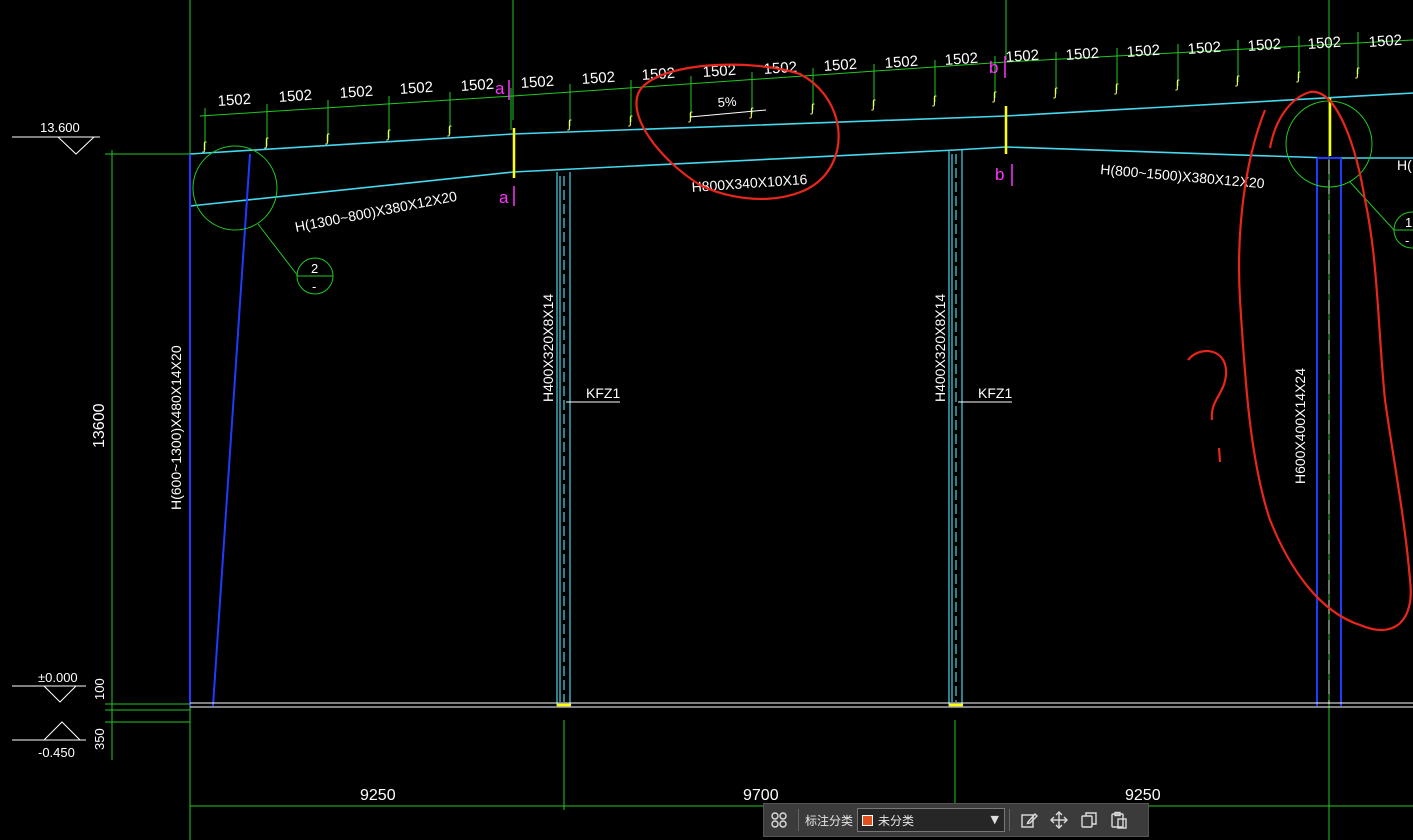  I want to click on section-a-bottom: a, so click(504, 197).